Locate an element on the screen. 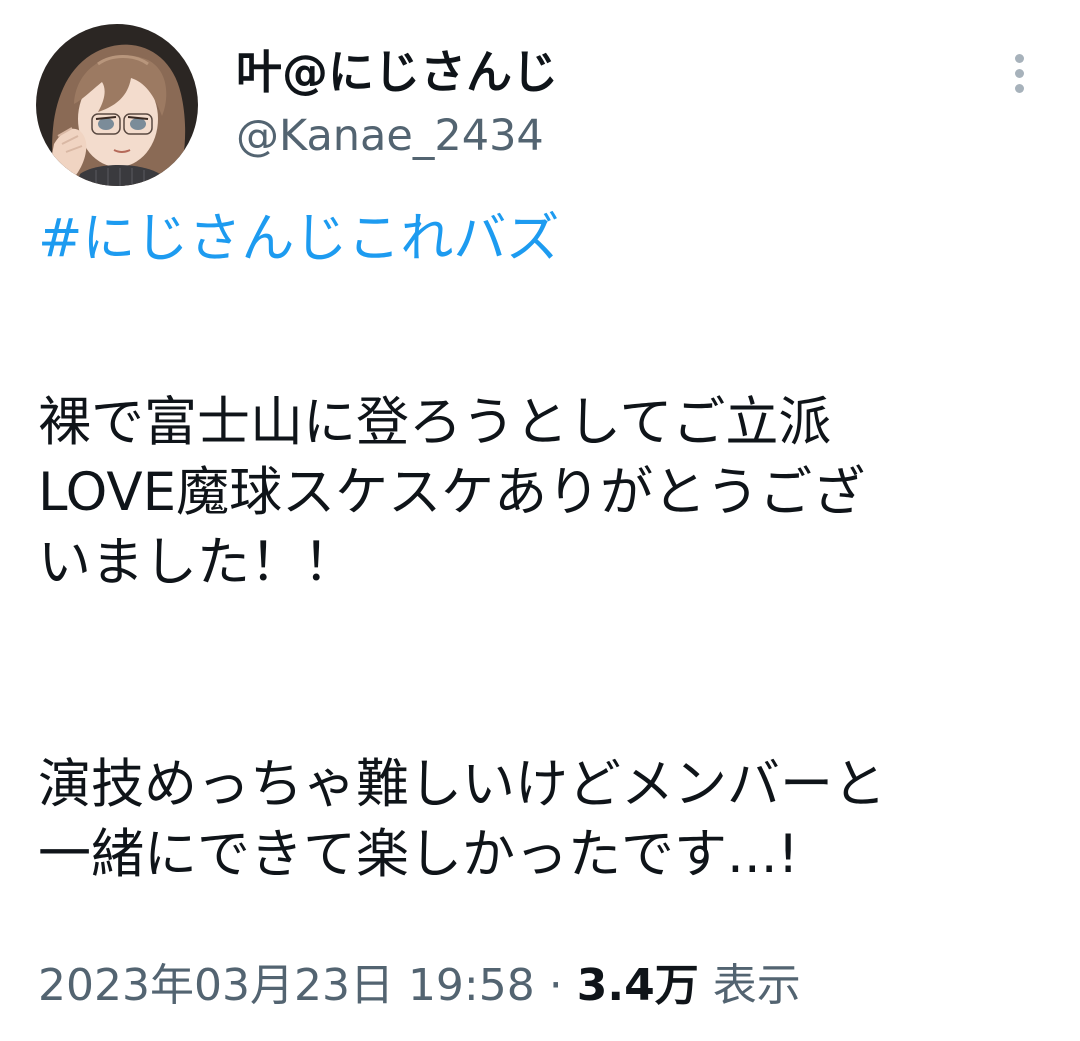 The width and height of the screenshot is (1080, 1041). profile-avatar is located at coordinates (117, 105).